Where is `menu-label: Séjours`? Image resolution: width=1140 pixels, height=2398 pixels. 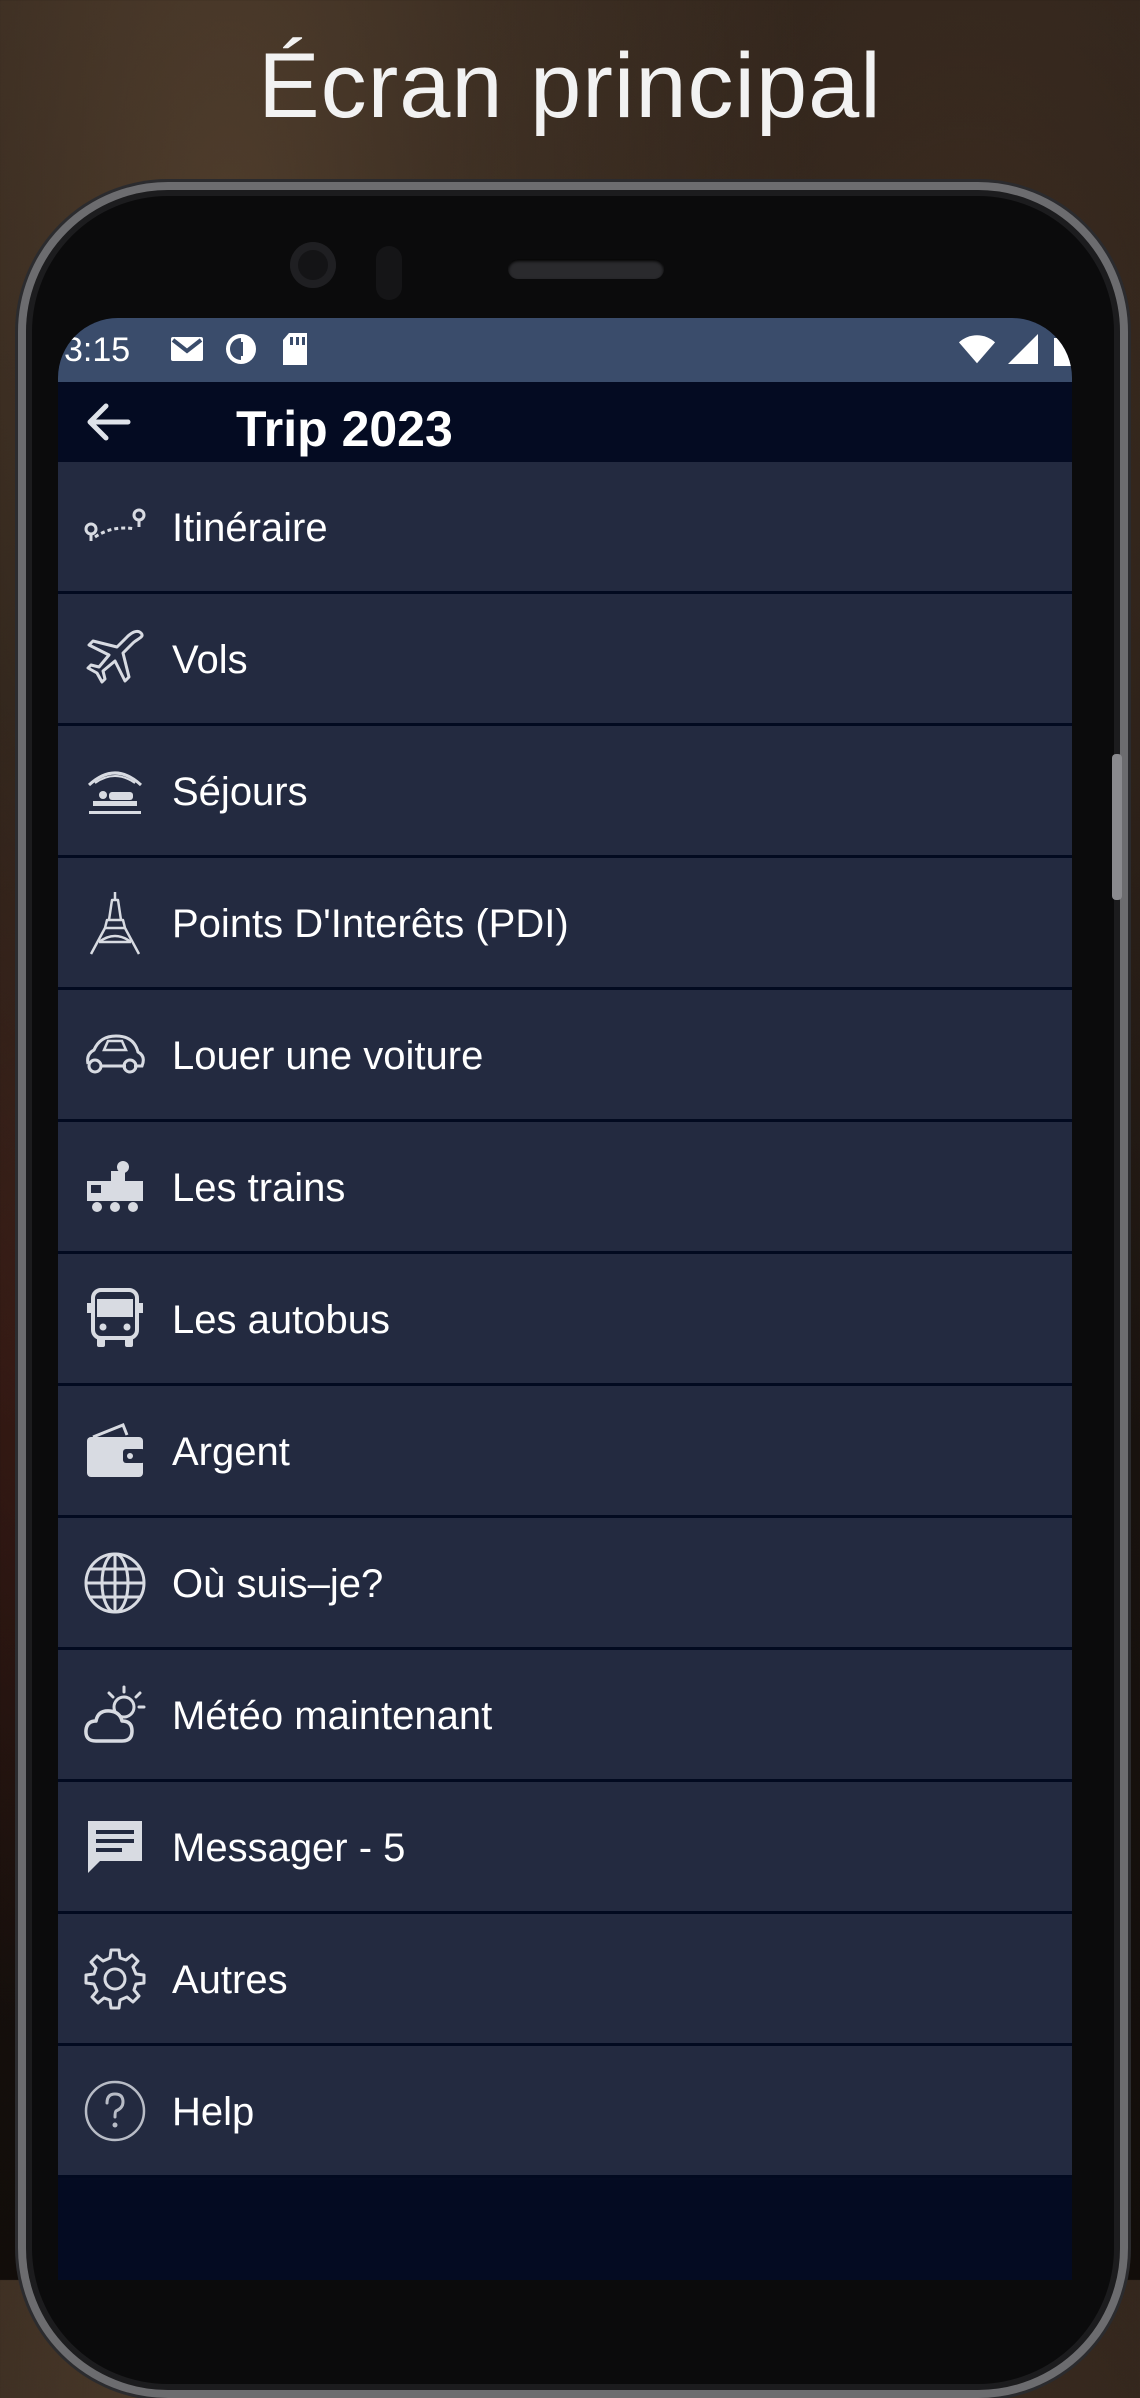
menu-label: Séjours is located at coordinates (240, 792).